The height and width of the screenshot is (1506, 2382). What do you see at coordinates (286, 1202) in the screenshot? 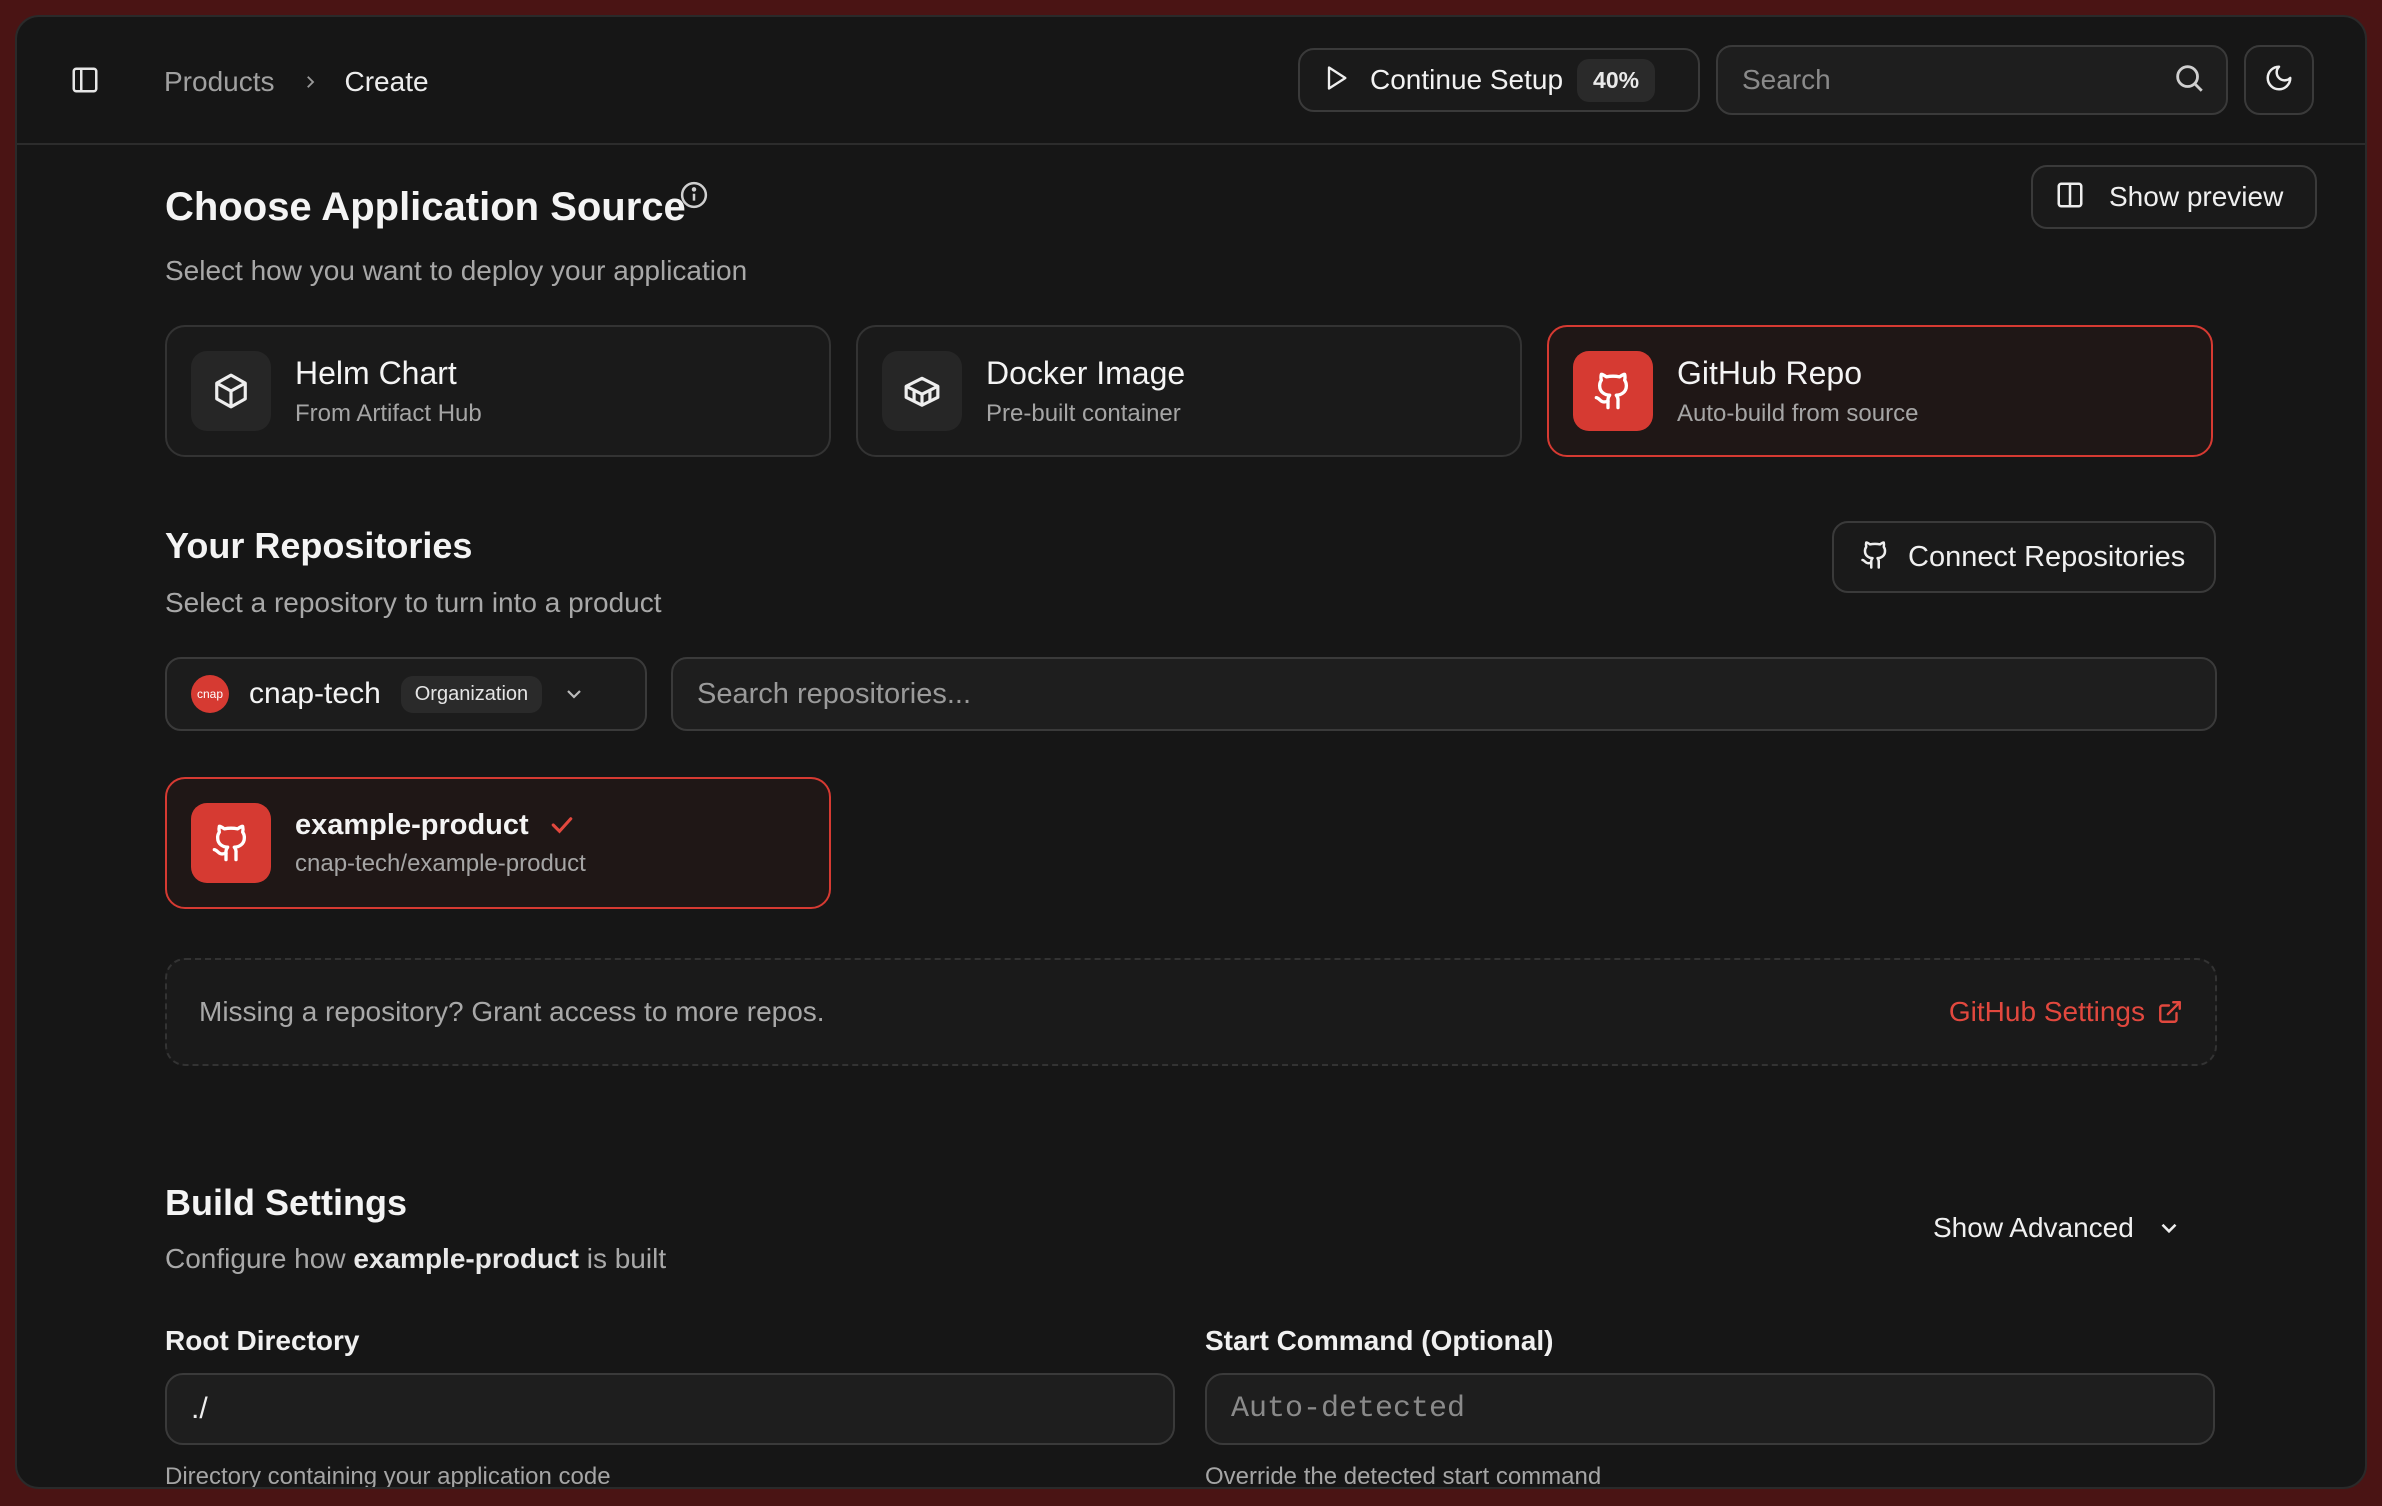
I see `build-settings-title: Build Settings` at bounding box center [286, 1202].